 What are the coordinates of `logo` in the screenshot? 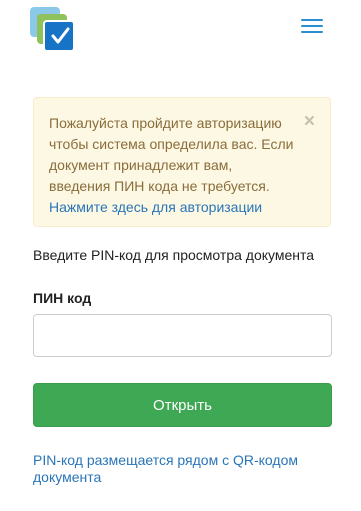 It's located at (53, 30).